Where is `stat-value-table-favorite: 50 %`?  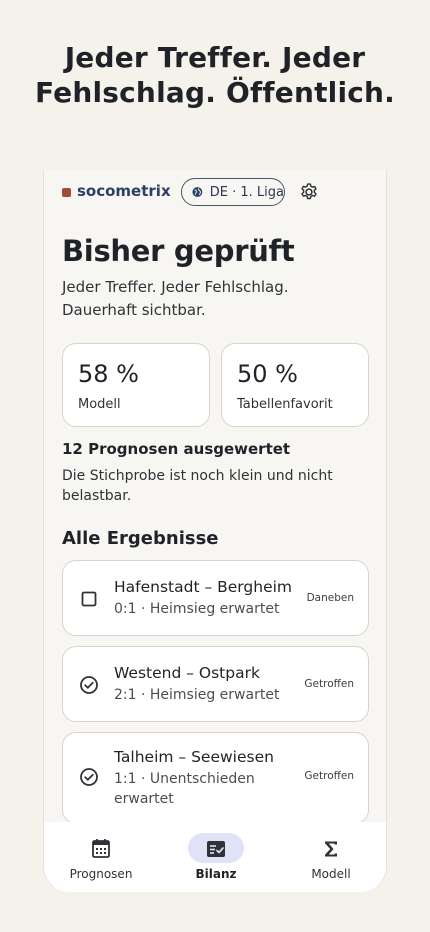
stat-value-table-favorite: 50 % is located at coordinates (267, 374).